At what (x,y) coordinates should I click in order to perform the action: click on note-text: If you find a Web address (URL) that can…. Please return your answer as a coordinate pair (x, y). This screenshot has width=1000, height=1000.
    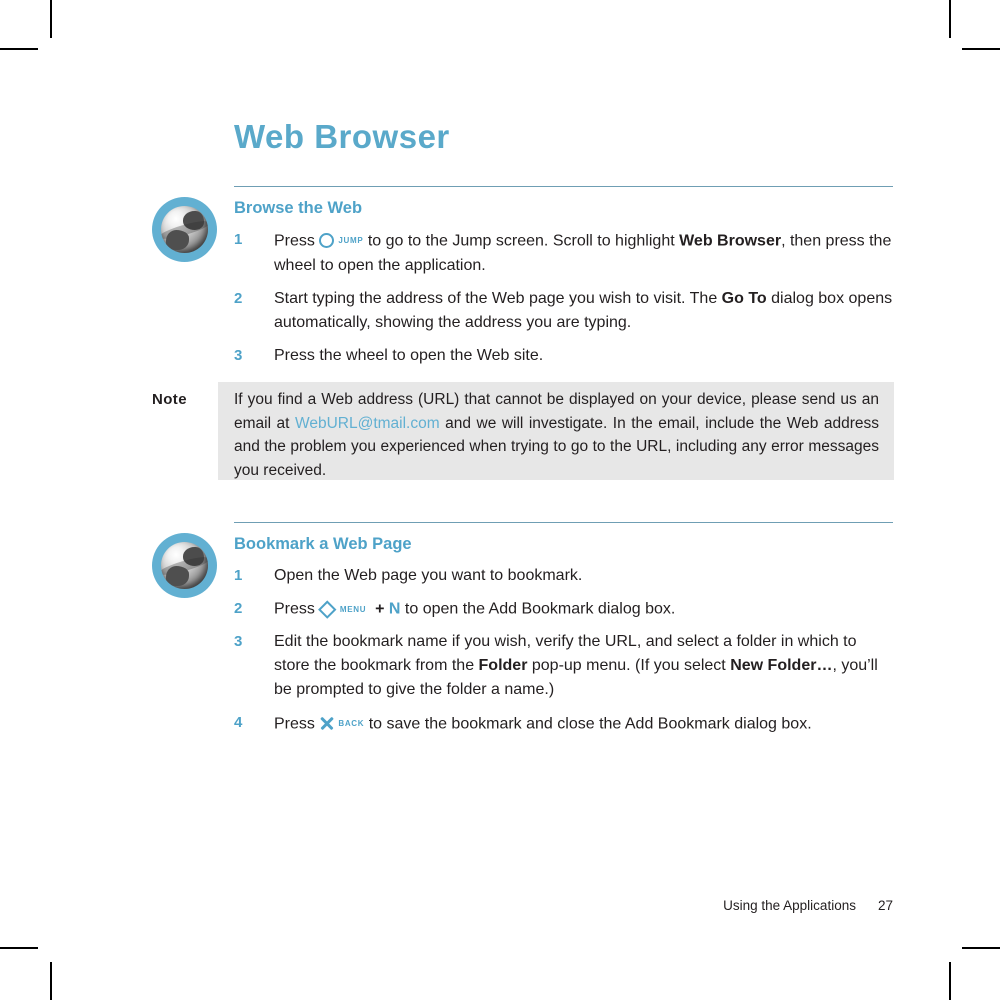
    Looking at the image, I should click on (556, 435).